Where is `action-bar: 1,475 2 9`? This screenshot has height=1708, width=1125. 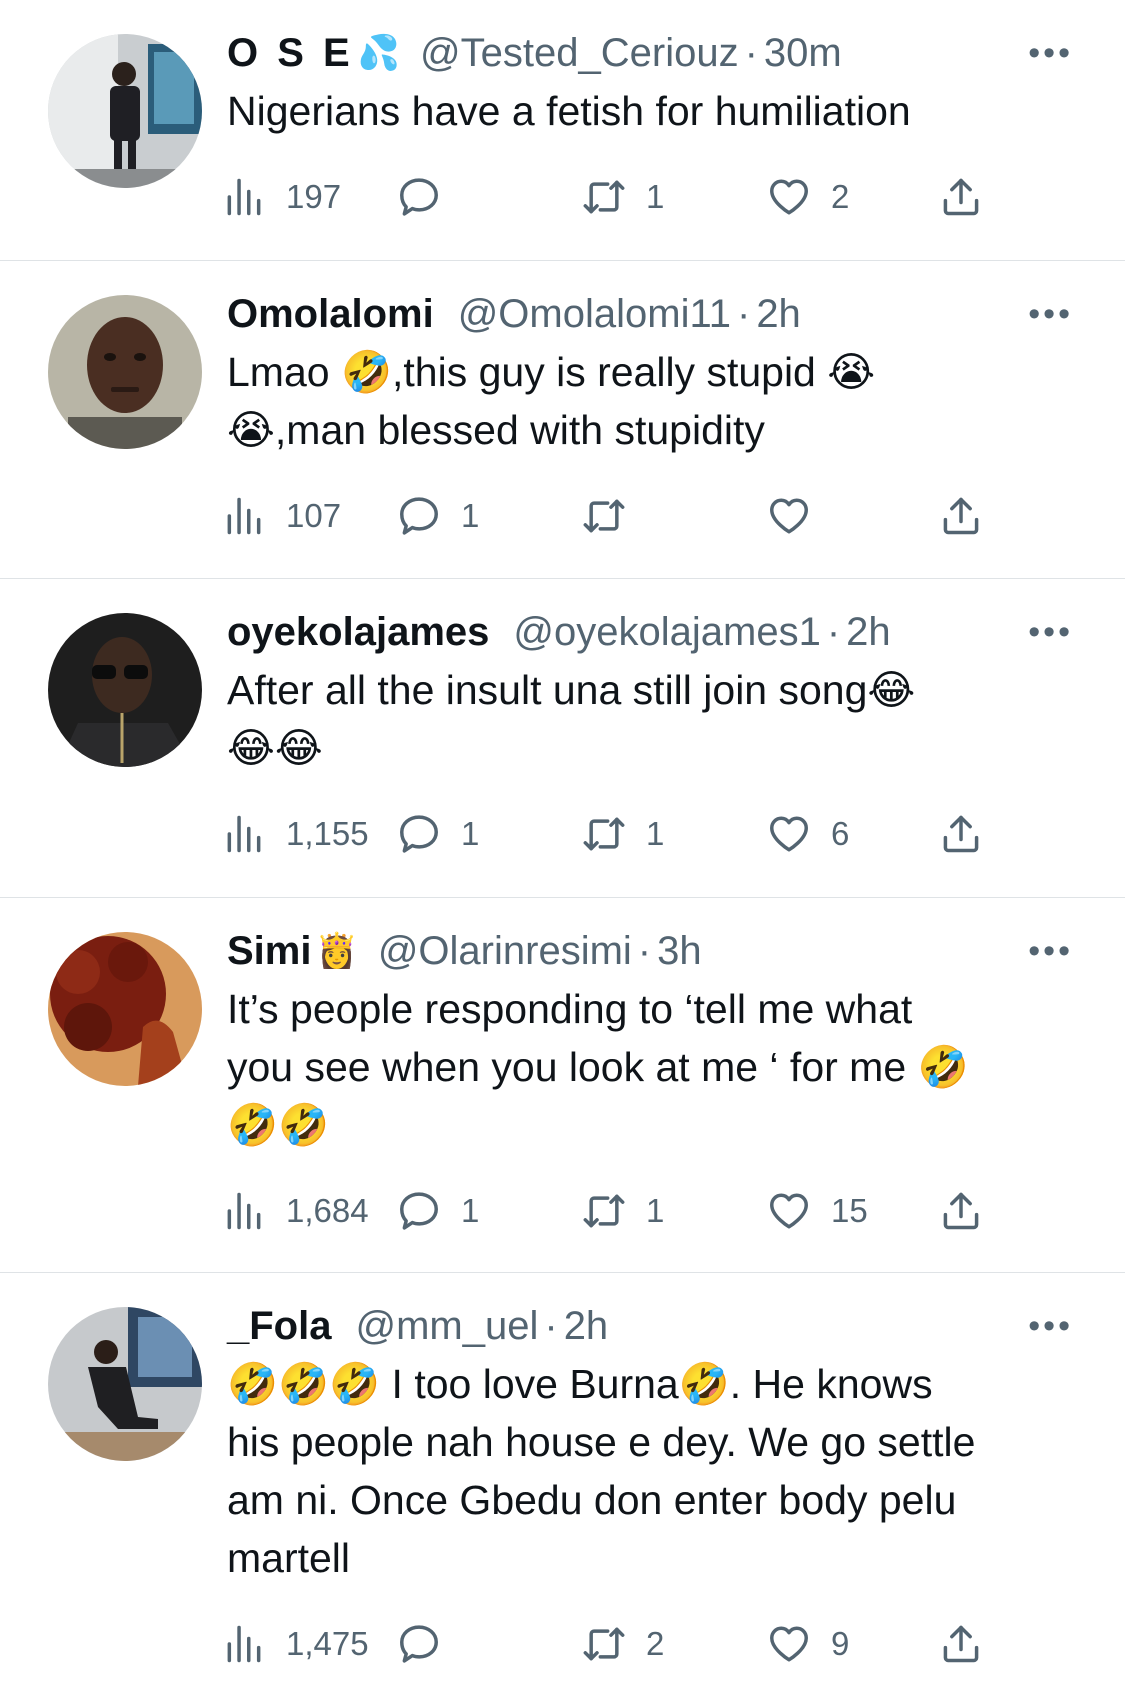 action-bar: 1,475 2 9 is located at coordinates (652, 1644).